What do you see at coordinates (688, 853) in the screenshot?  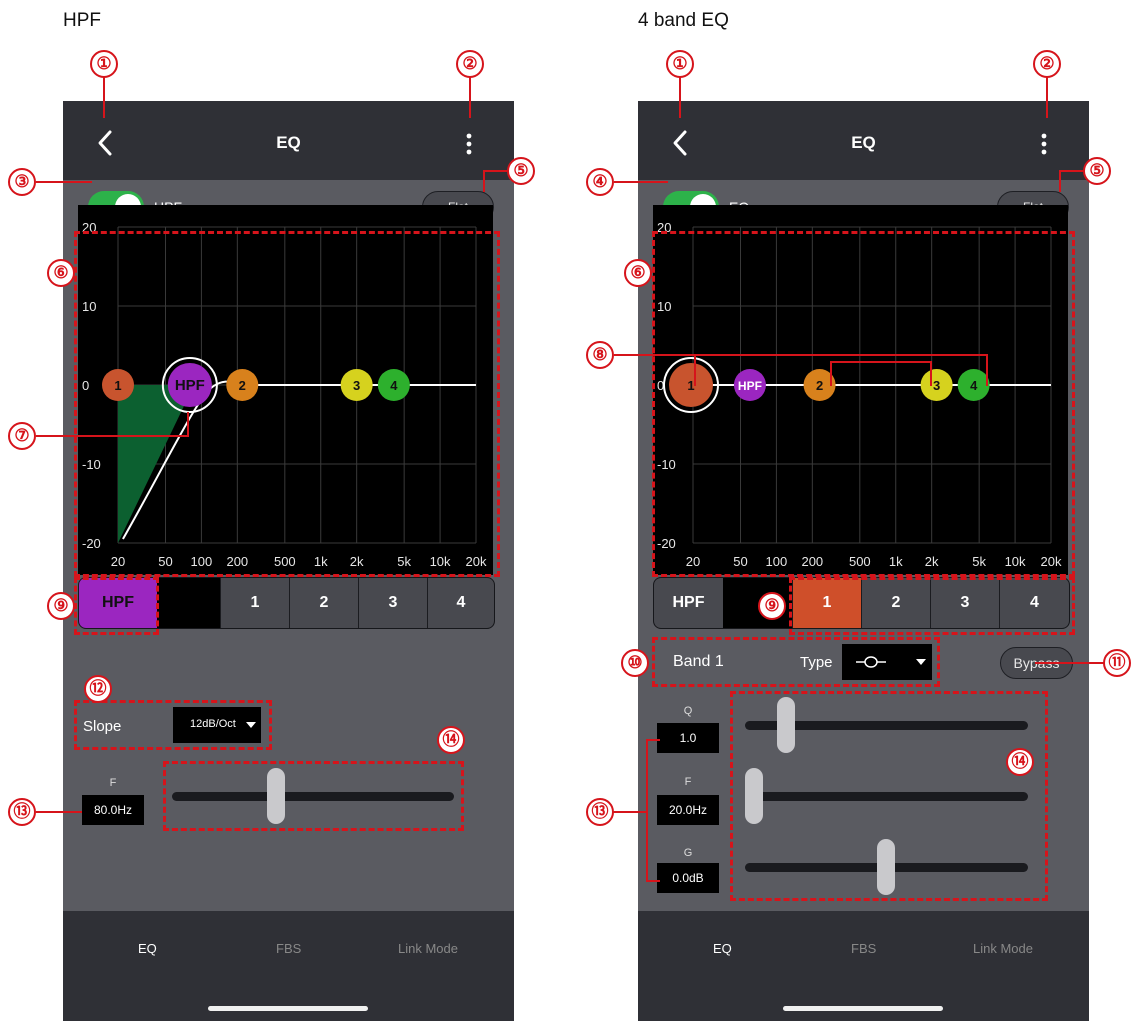 I see `g-label: G` at bounding box center [688, 853].